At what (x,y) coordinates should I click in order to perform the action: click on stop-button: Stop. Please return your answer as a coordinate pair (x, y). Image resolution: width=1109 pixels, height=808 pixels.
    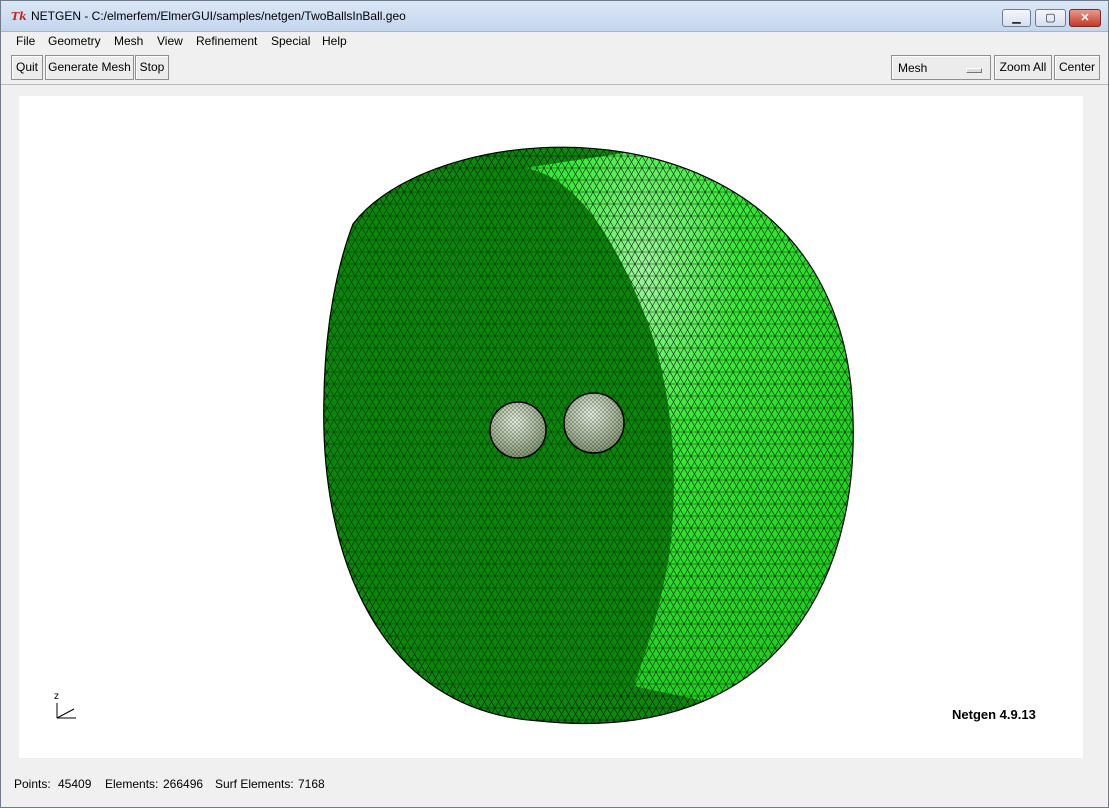
    Looking at the image, I should click on (152, 67).